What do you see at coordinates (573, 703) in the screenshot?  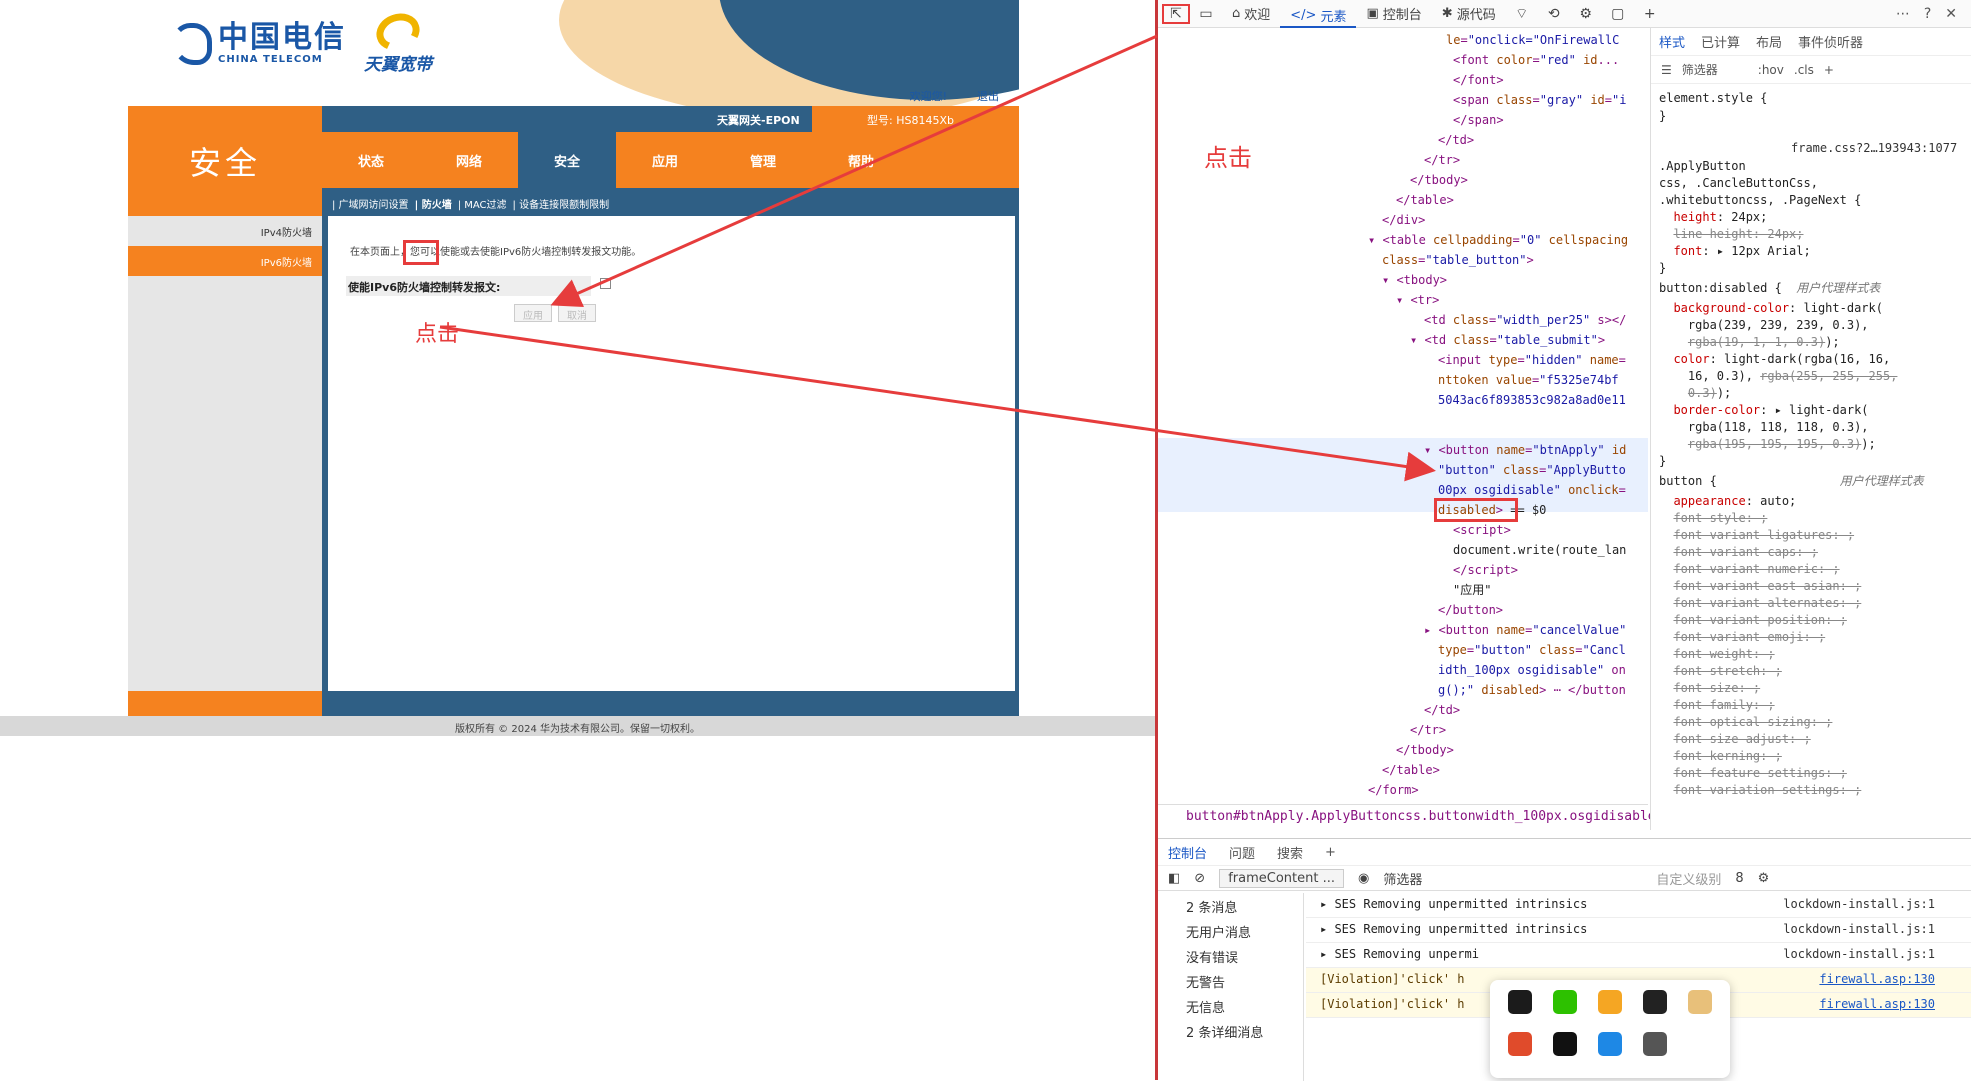 I see `footer-bar` at bounding box center [573, 703].